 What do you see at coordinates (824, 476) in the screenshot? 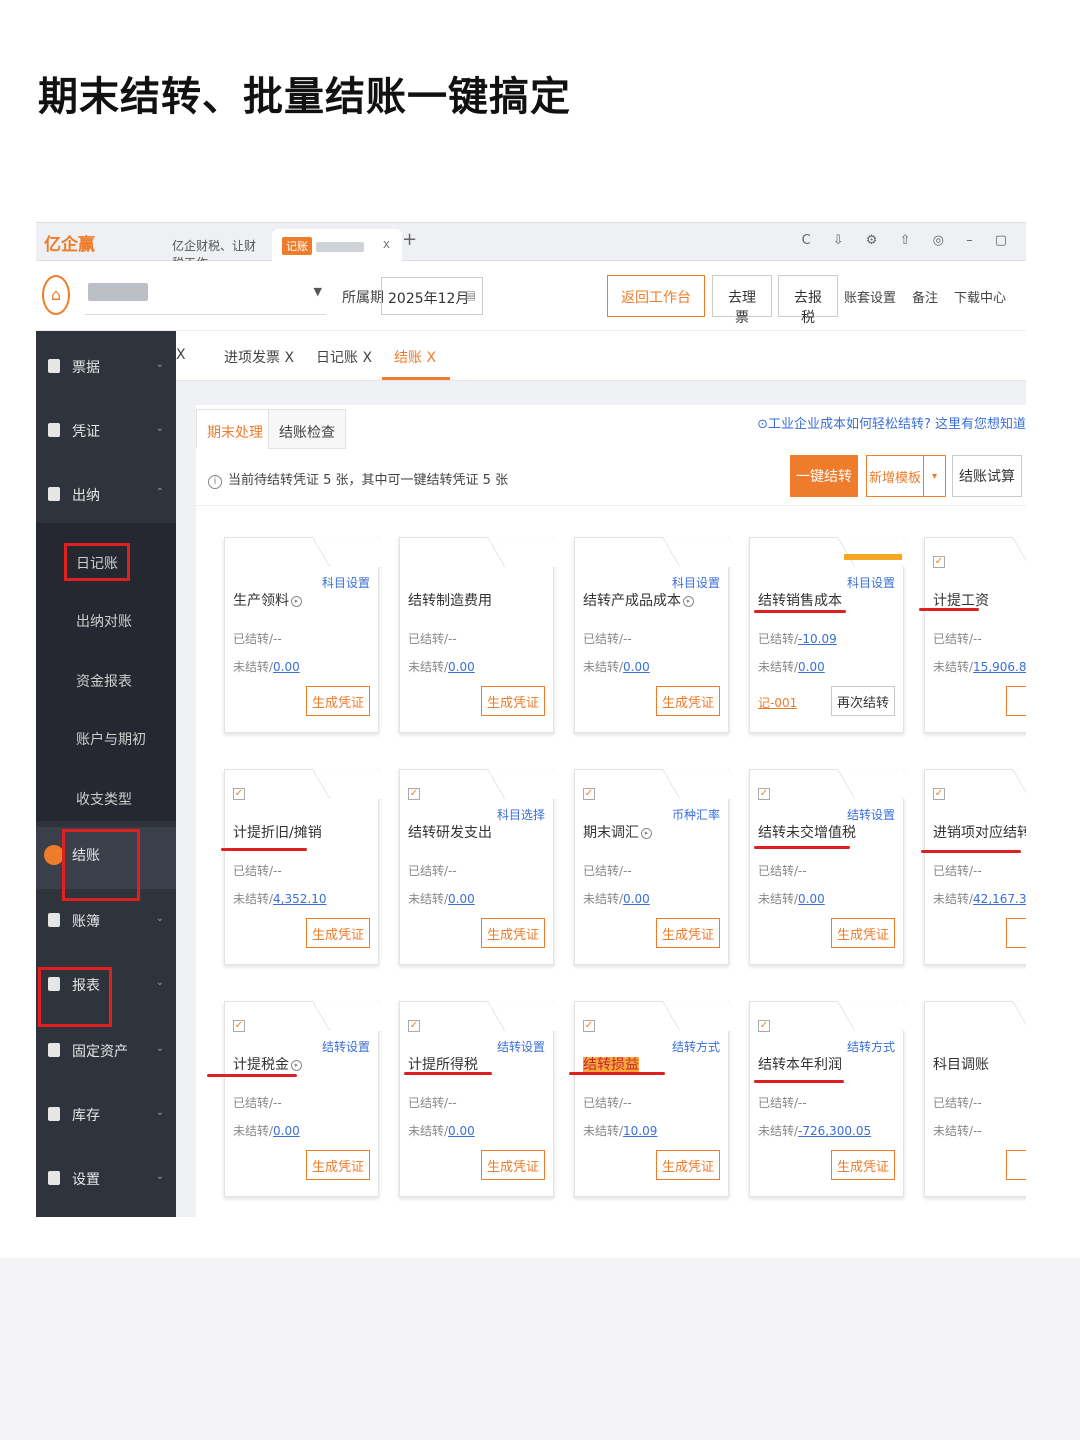
I see `one-click-transfer-button: 一键结转` at bounding box center [824, 476].